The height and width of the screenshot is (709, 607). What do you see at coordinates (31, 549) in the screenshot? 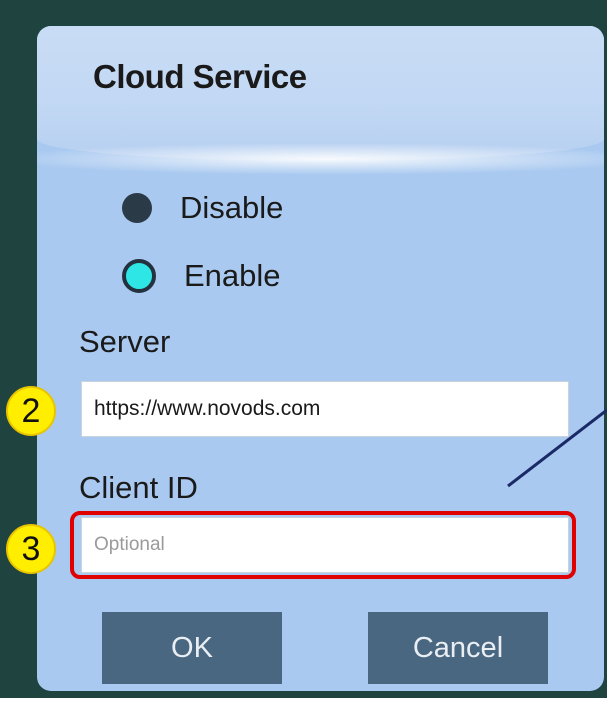
I see `annotation-badge-3: 3` at bounding box center [31, 549].